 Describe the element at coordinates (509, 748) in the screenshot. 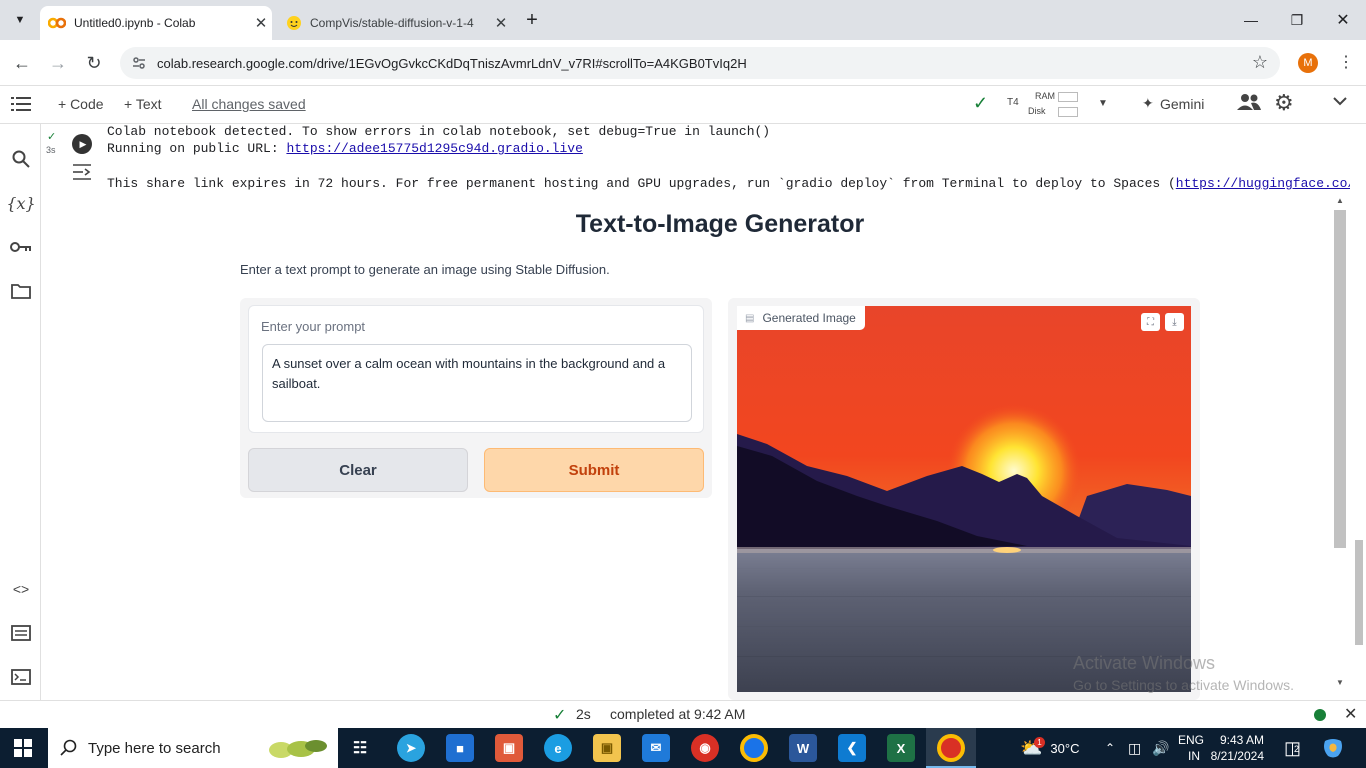

I see `office-app-icon: ▣` at that location.